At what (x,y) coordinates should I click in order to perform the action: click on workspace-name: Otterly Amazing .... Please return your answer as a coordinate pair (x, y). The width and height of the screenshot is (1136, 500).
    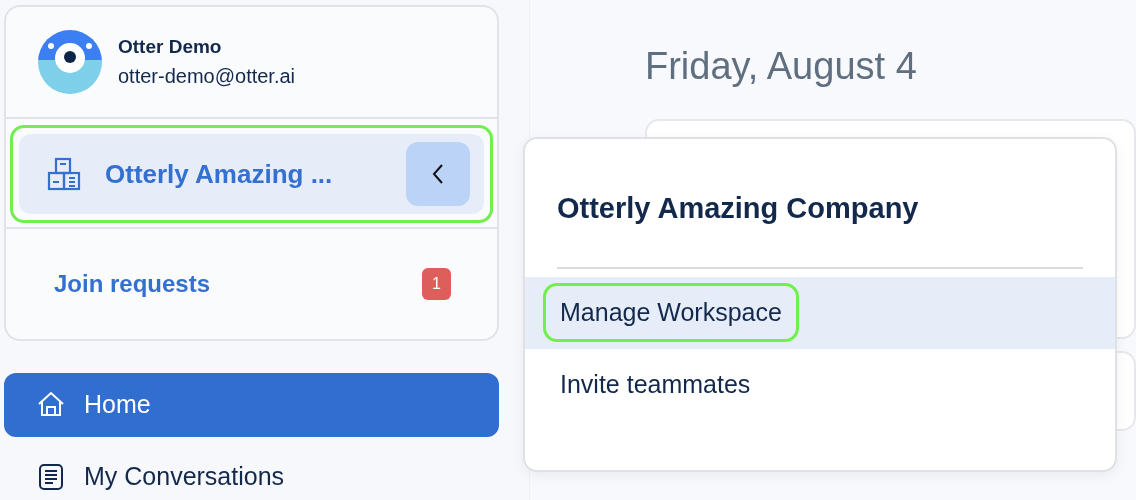
    Looking at the image, I should click on (219, 174).